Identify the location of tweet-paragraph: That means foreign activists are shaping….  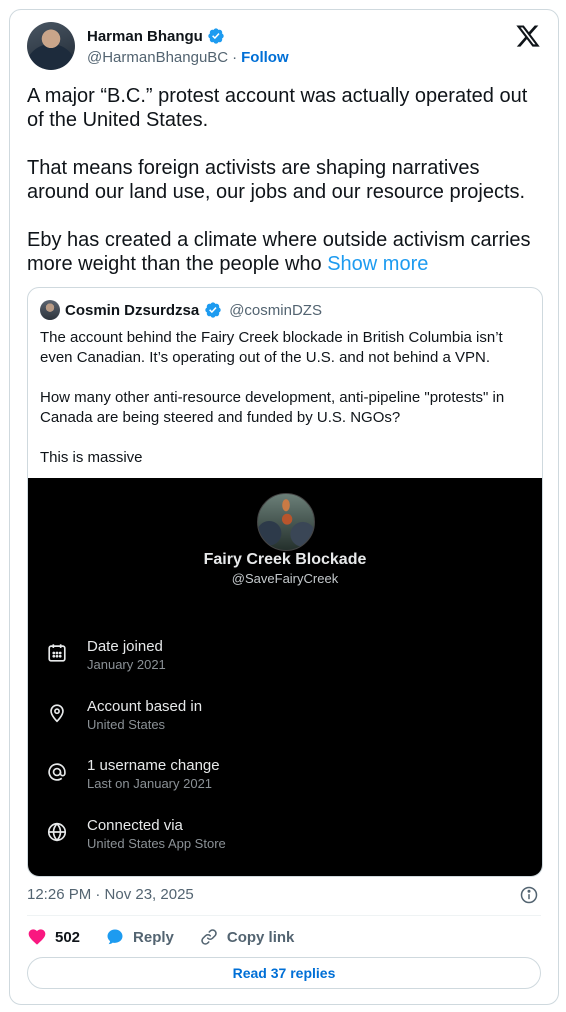
(276, 180).